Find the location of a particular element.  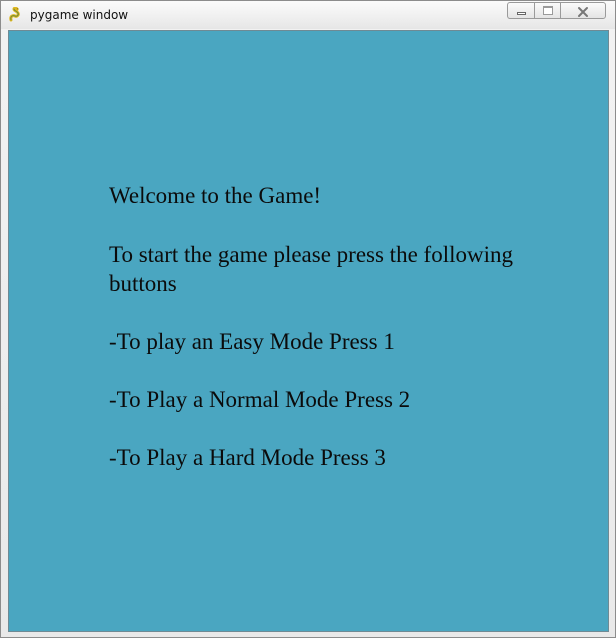

maximize-button is located at coordinates (547, 10).